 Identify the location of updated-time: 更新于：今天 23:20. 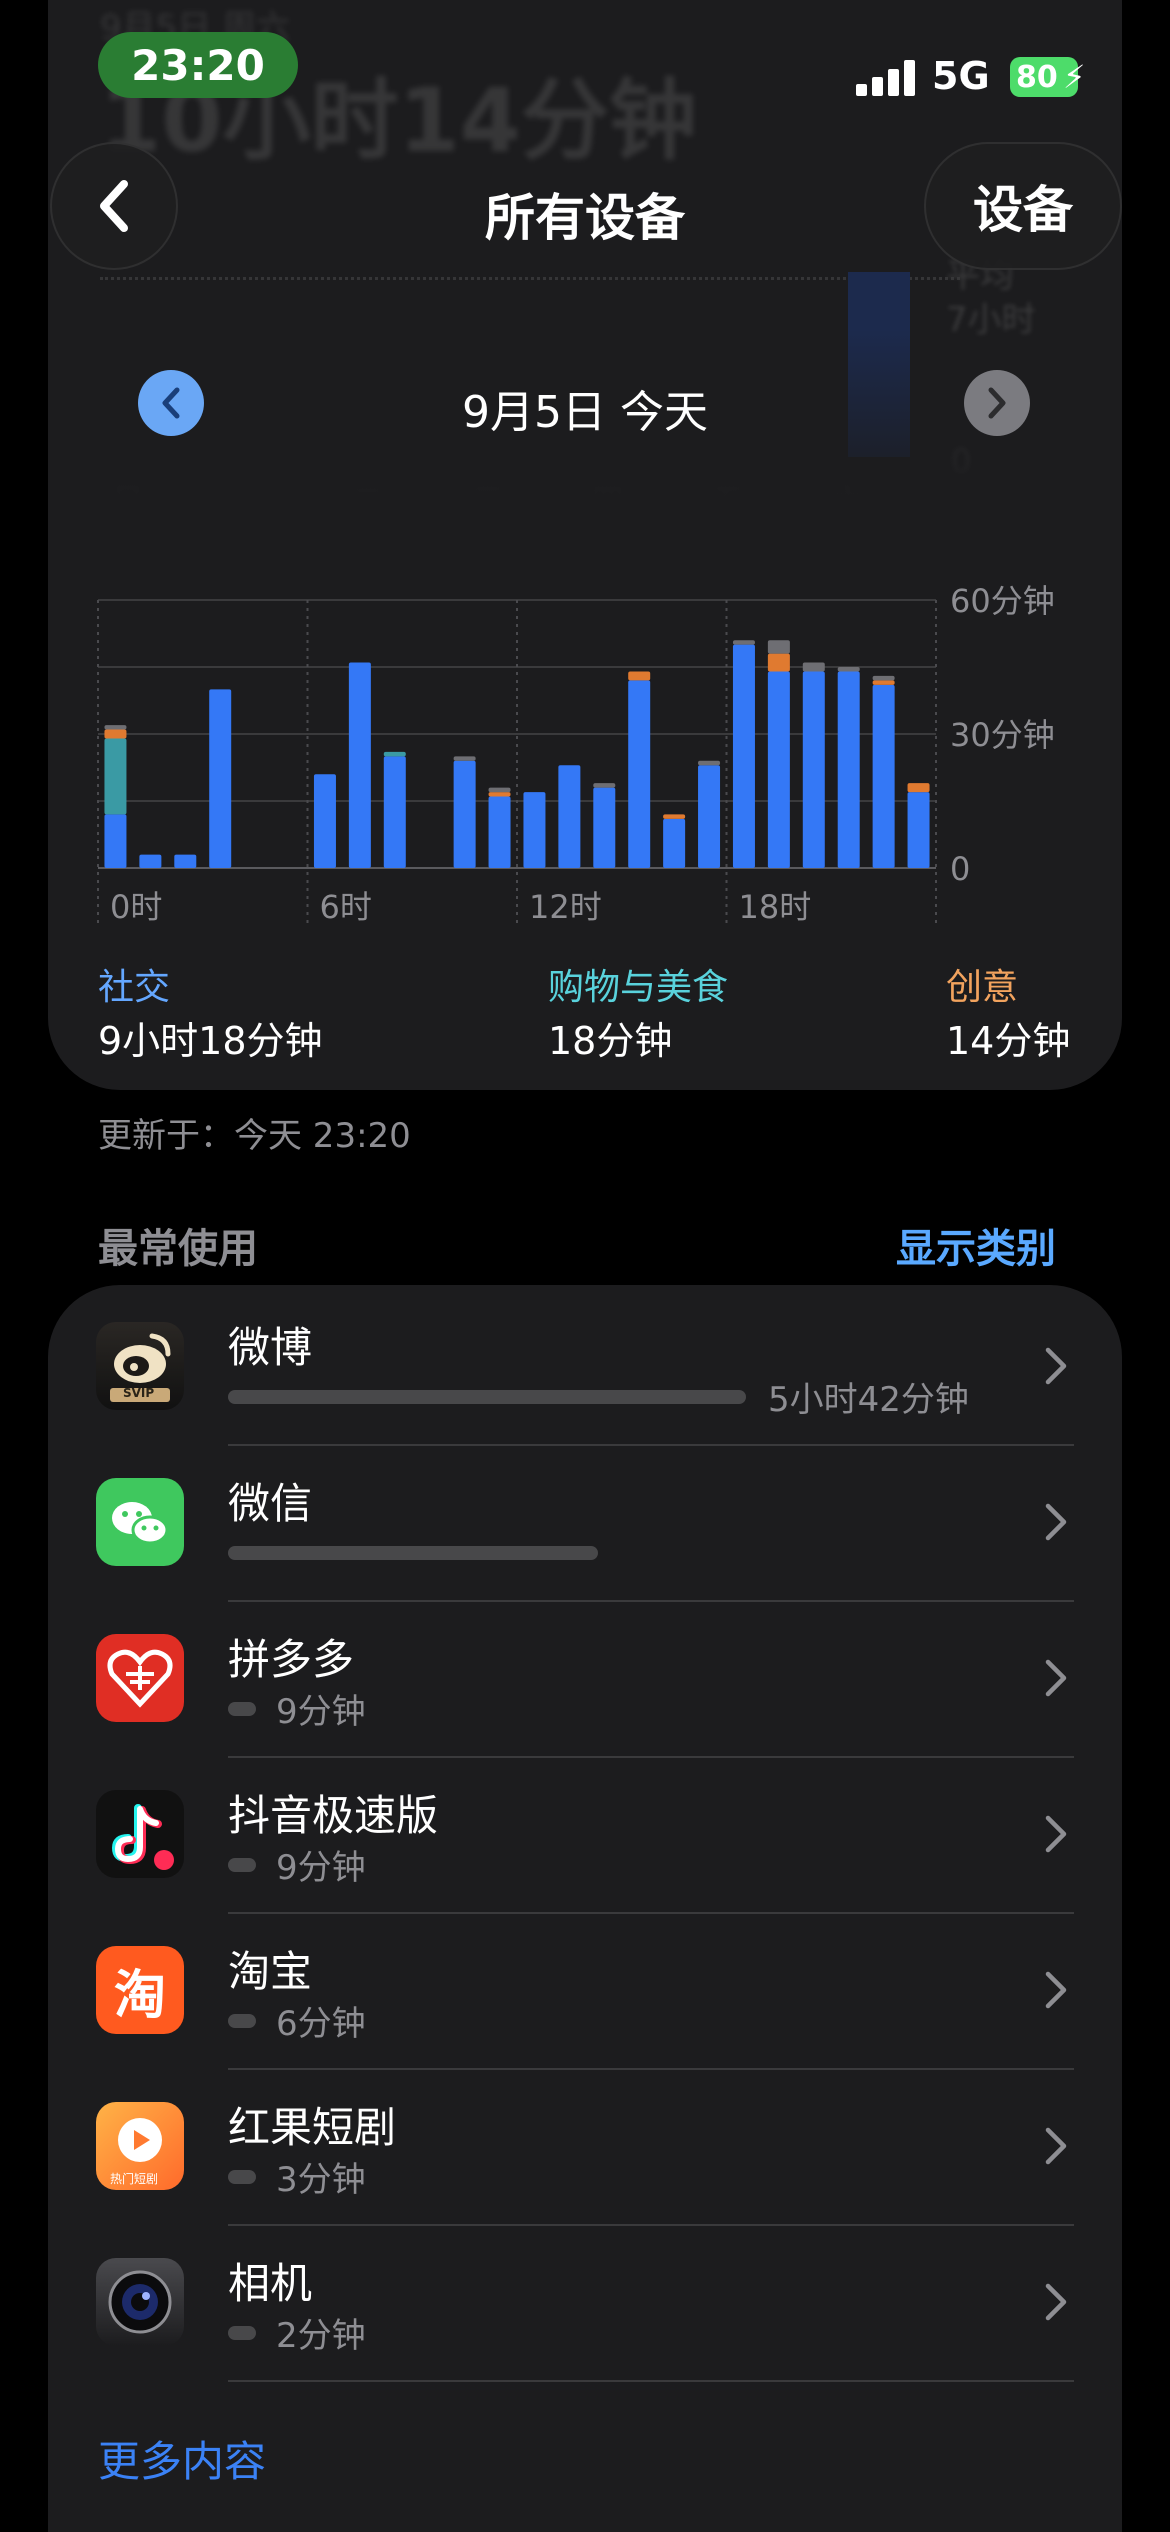
(254, 1136).